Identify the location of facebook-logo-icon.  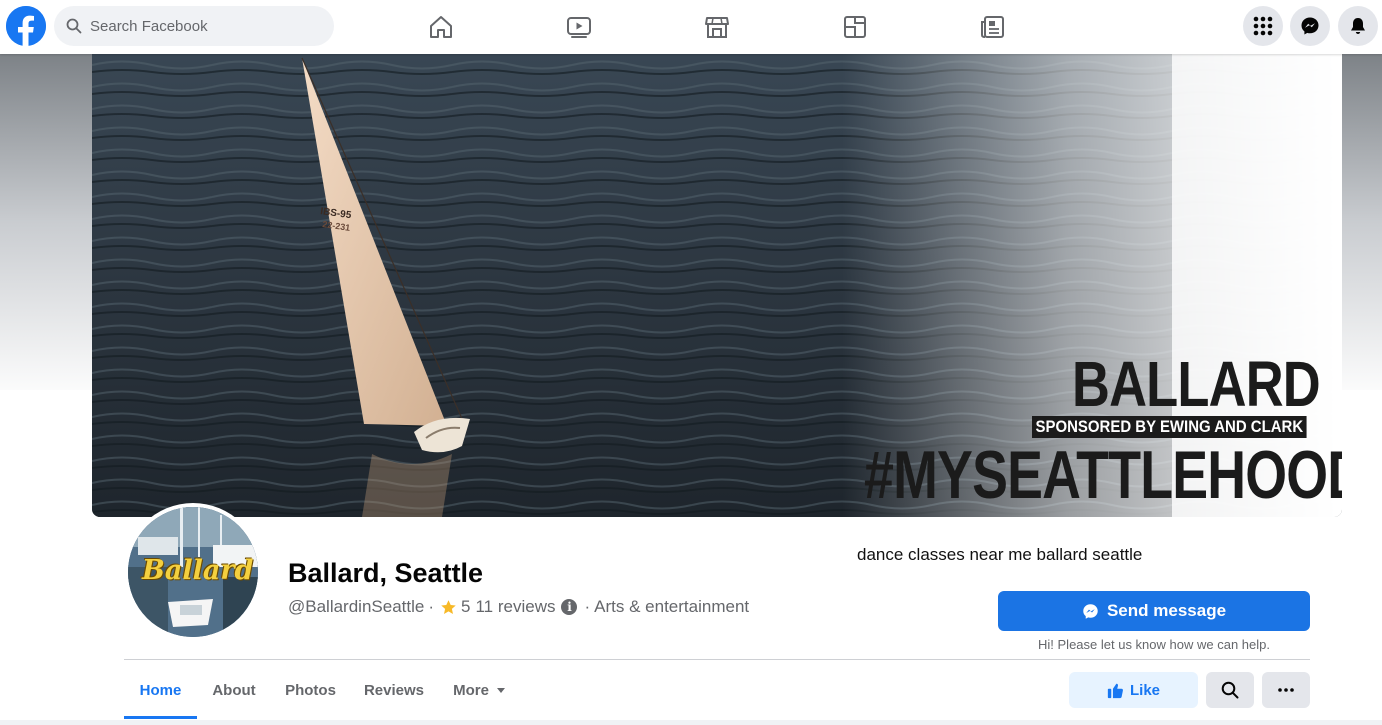
(26, 26).